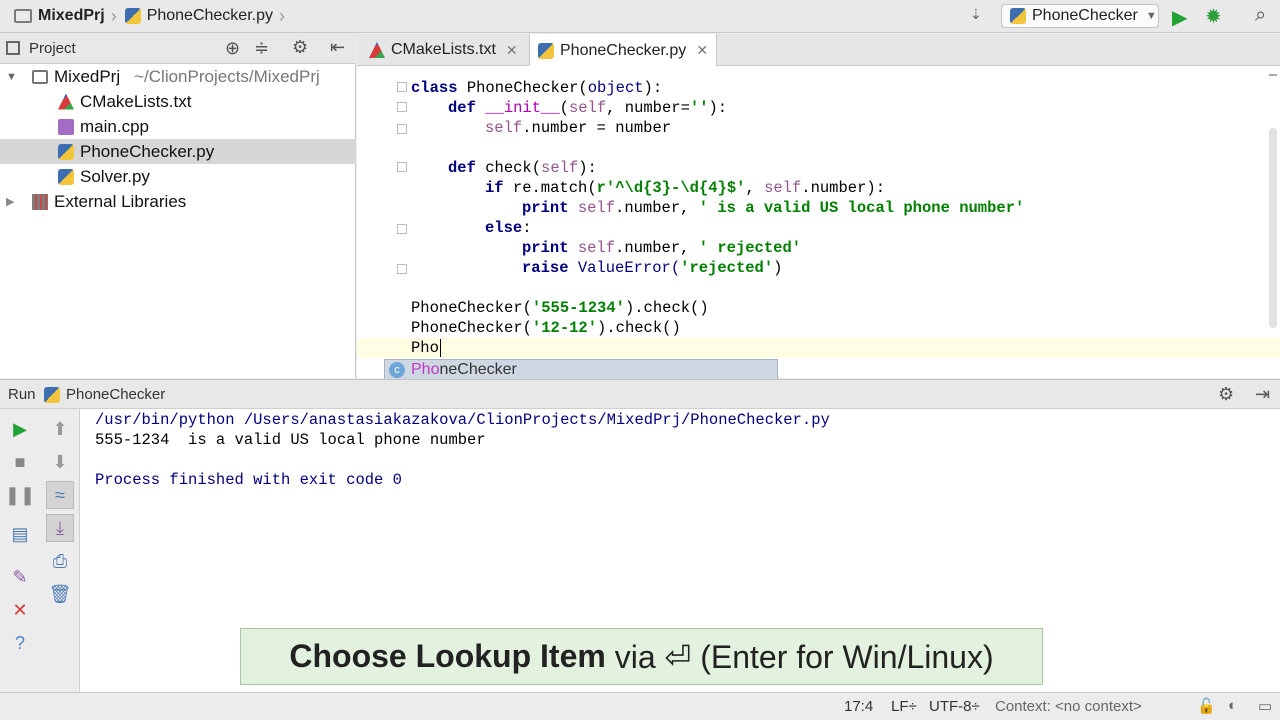 The width and height of the screenshot is (1280, 720). I want to click on external-libraries-label: External Libraries, so click(120, 201).